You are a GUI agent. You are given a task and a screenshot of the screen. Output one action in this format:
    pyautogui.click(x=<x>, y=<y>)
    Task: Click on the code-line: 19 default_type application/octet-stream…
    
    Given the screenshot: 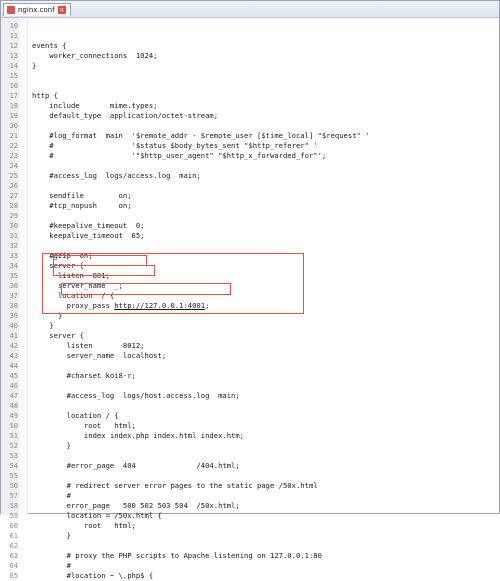 What is the action you would take?
    pyautogui.click(x=250, y=116)
    